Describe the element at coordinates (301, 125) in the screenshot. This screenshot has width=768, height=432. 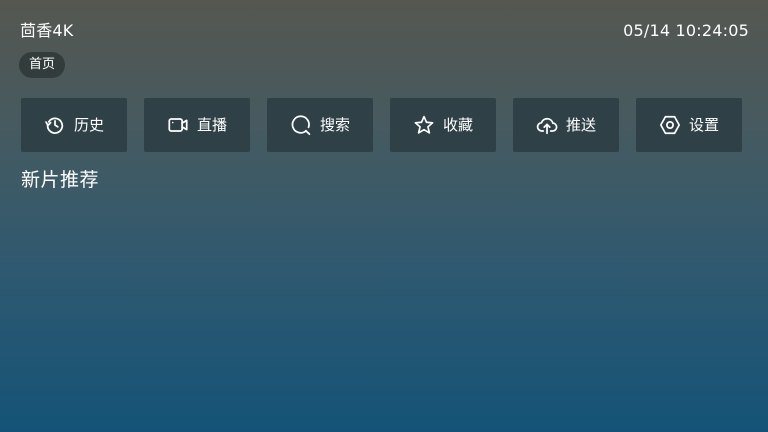
I see `search-icon` at that location.